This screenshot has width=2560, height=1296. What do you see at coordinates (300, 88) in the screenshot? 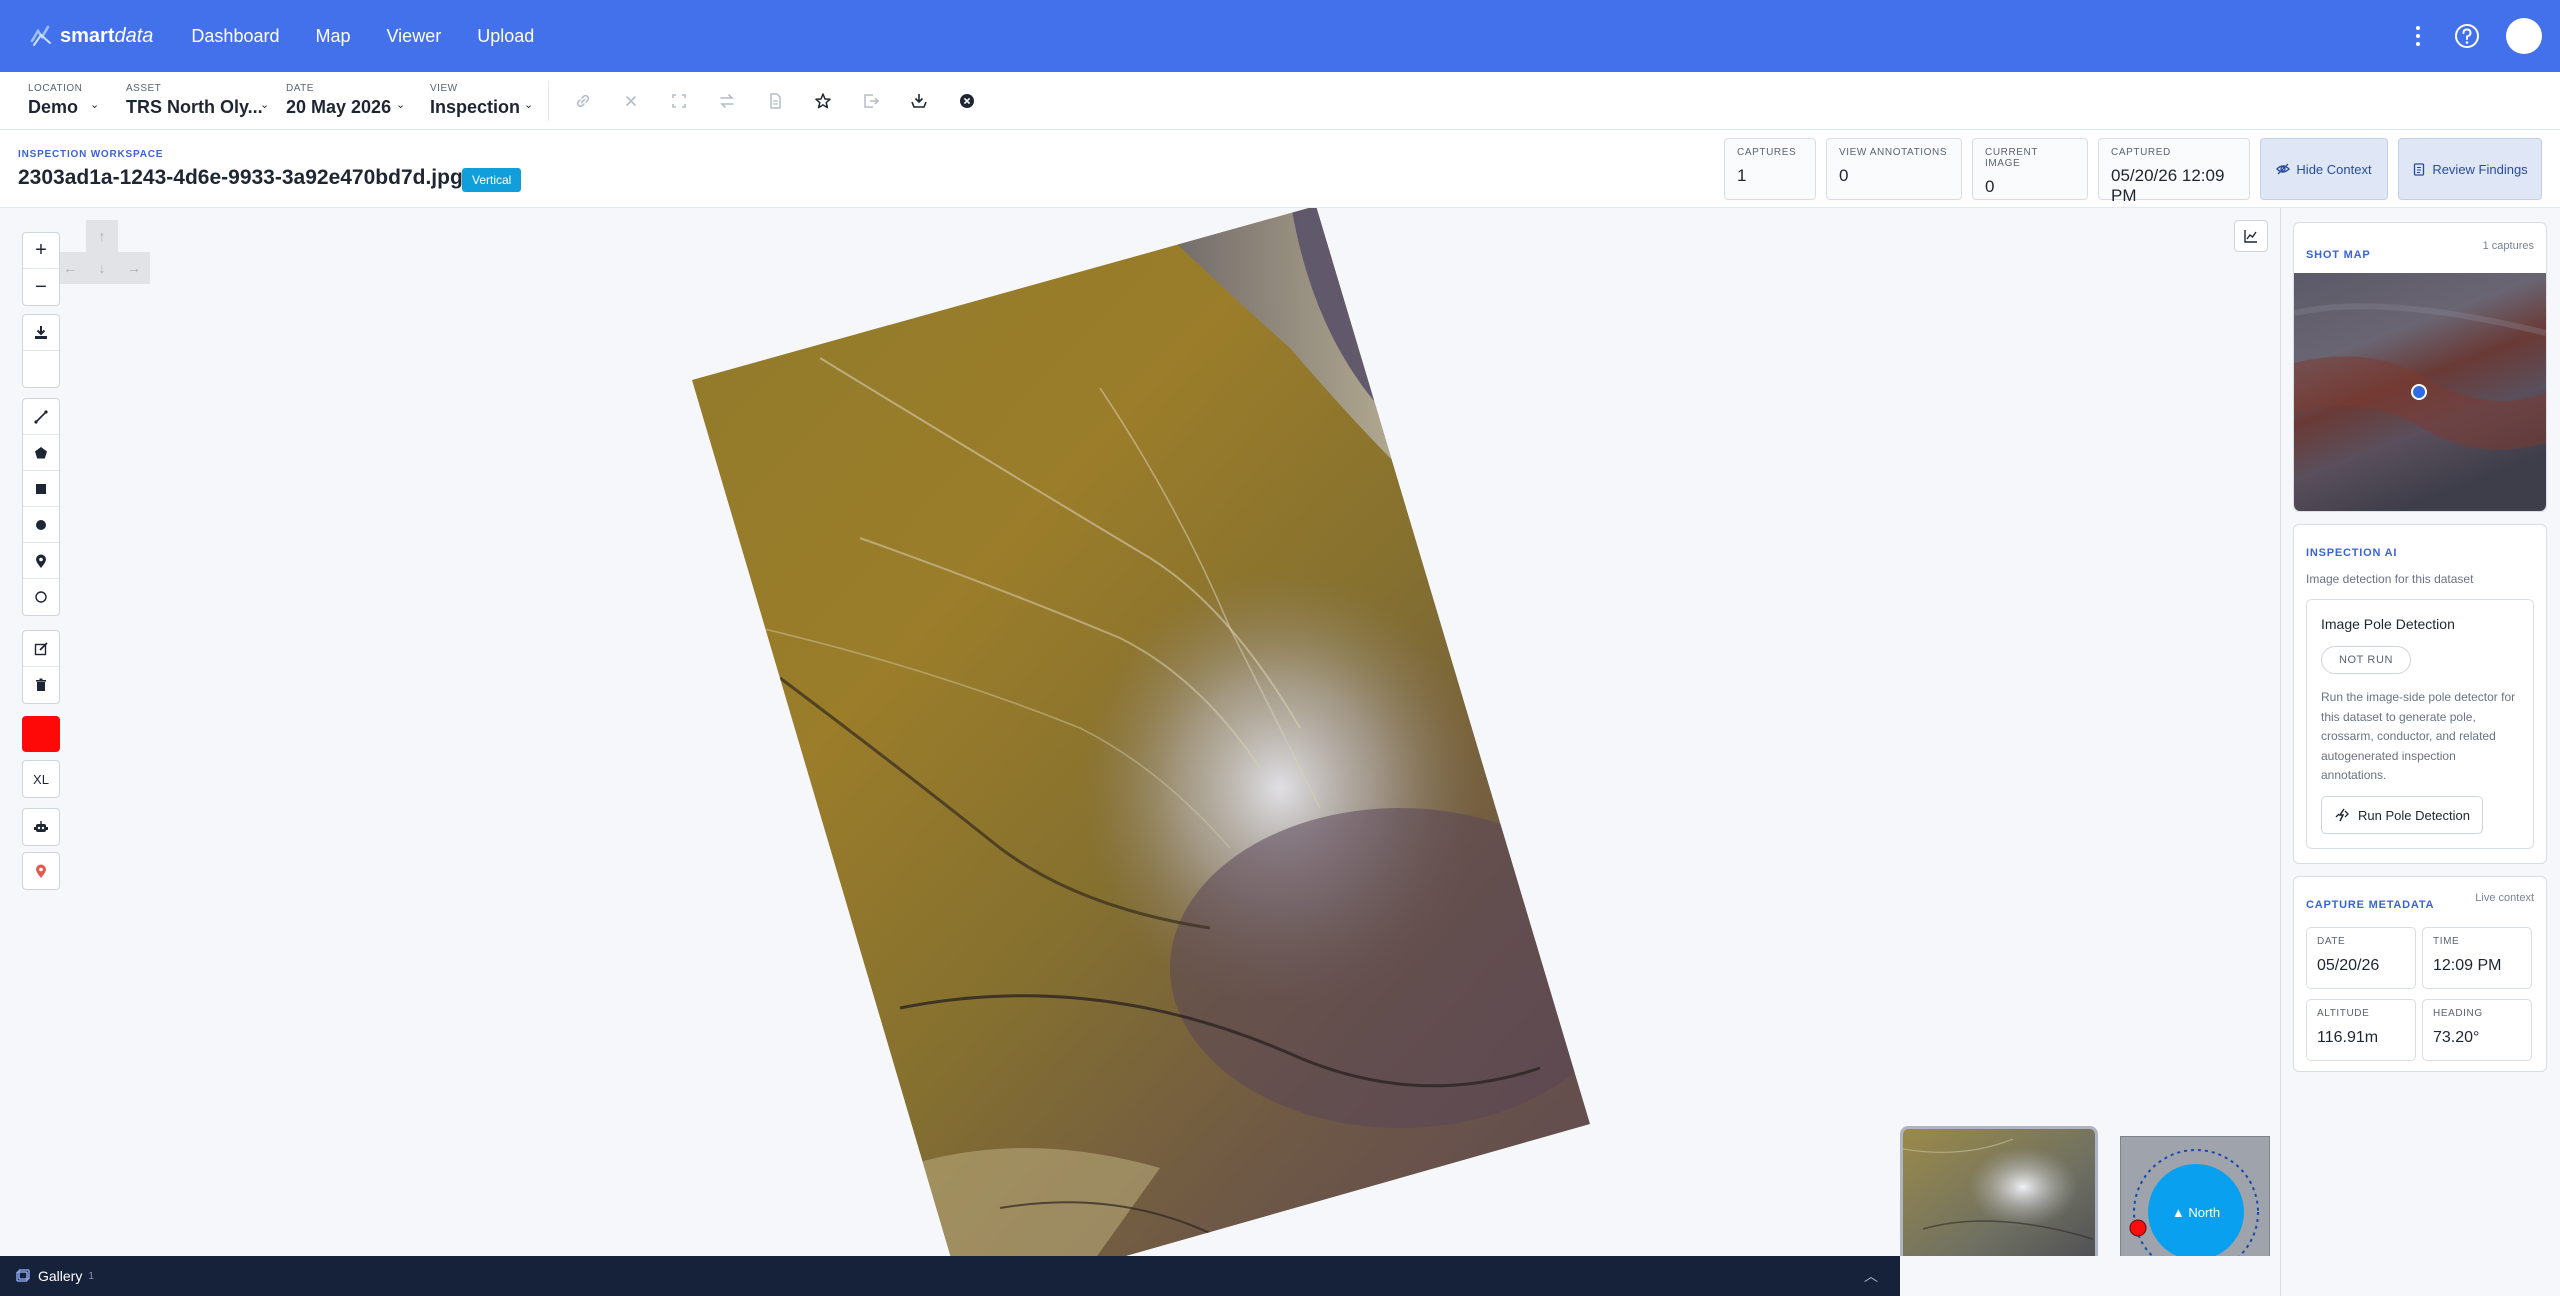
I see `date-label: DATE` at bounding box center [300, 88].